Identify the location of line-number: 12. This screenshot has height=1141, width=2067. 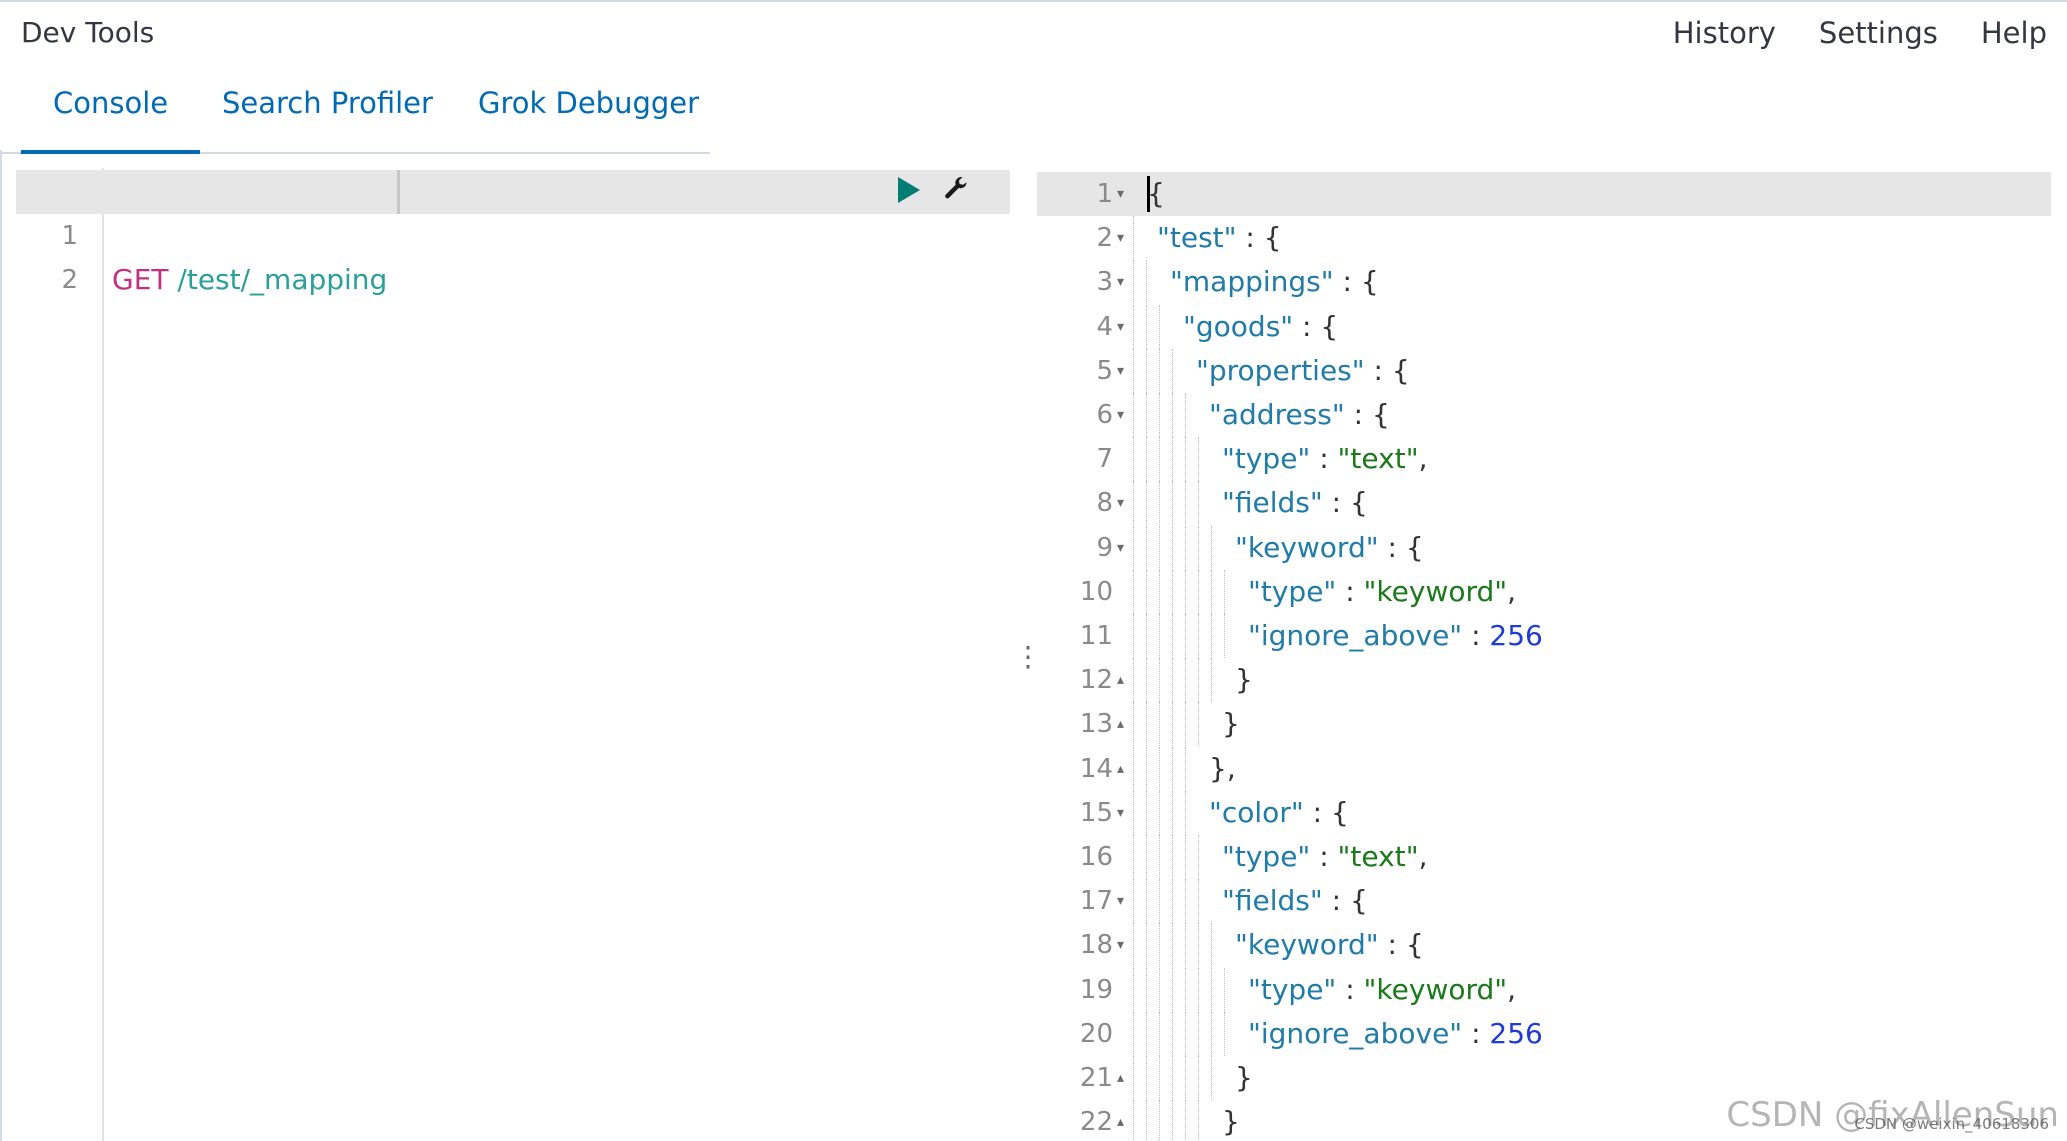
(1096, 680).